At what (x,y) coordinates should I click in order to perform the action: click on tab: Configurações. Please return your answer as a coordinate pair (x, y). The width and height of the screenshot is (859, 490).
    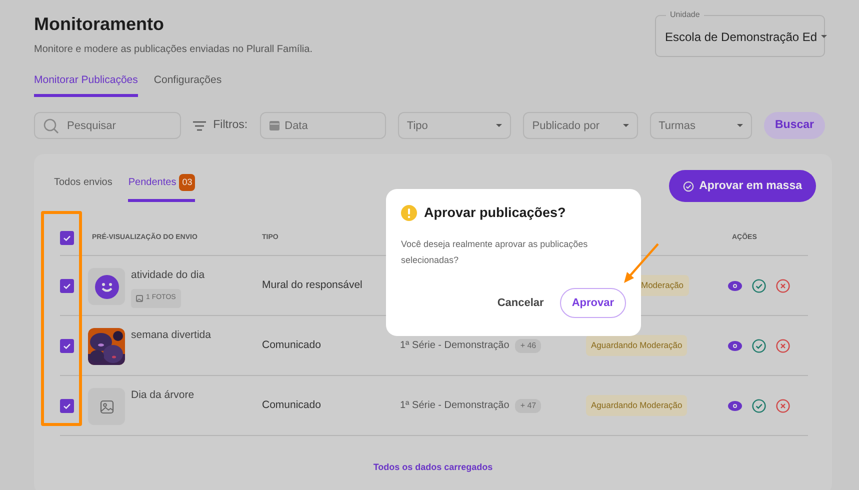
    Looking at the image, I should click on (188, 85).